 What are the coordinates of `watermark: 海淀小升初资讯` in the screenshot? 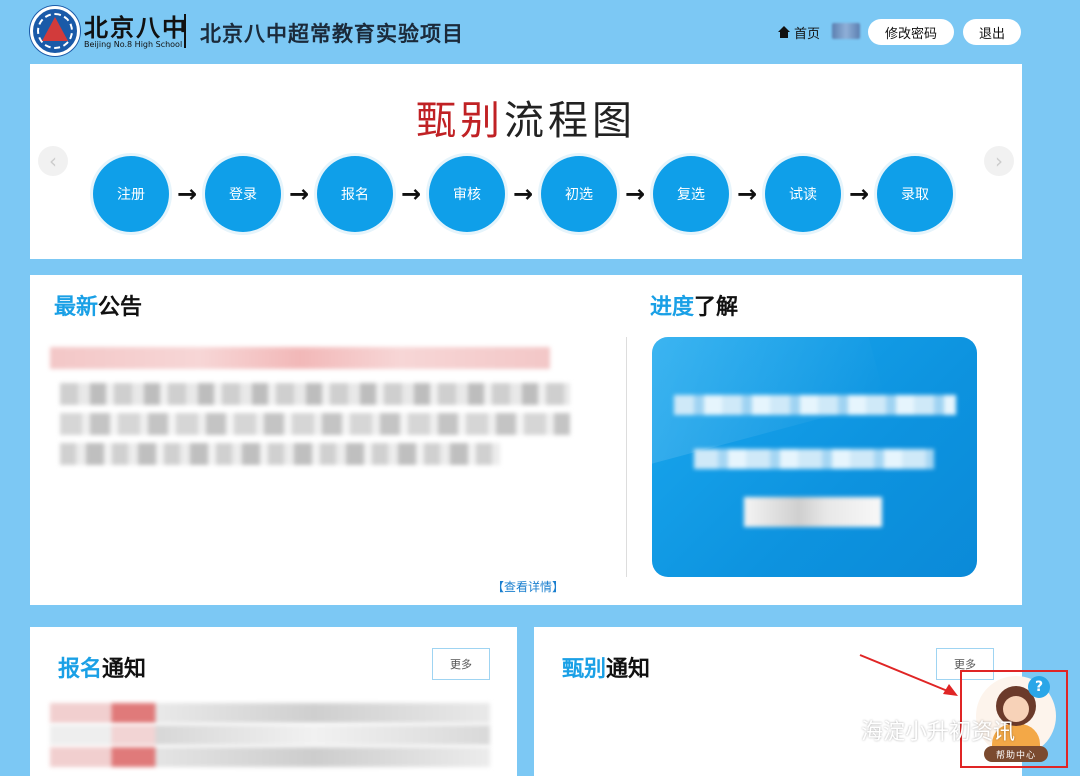 It's located at (915, 730).